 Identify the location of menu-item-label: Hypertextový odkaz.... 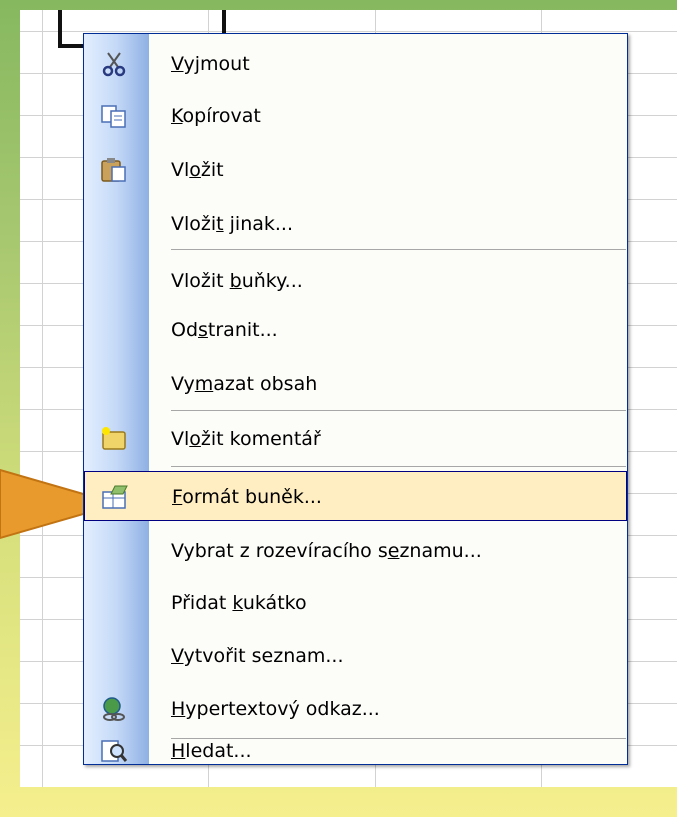
(275, 709).